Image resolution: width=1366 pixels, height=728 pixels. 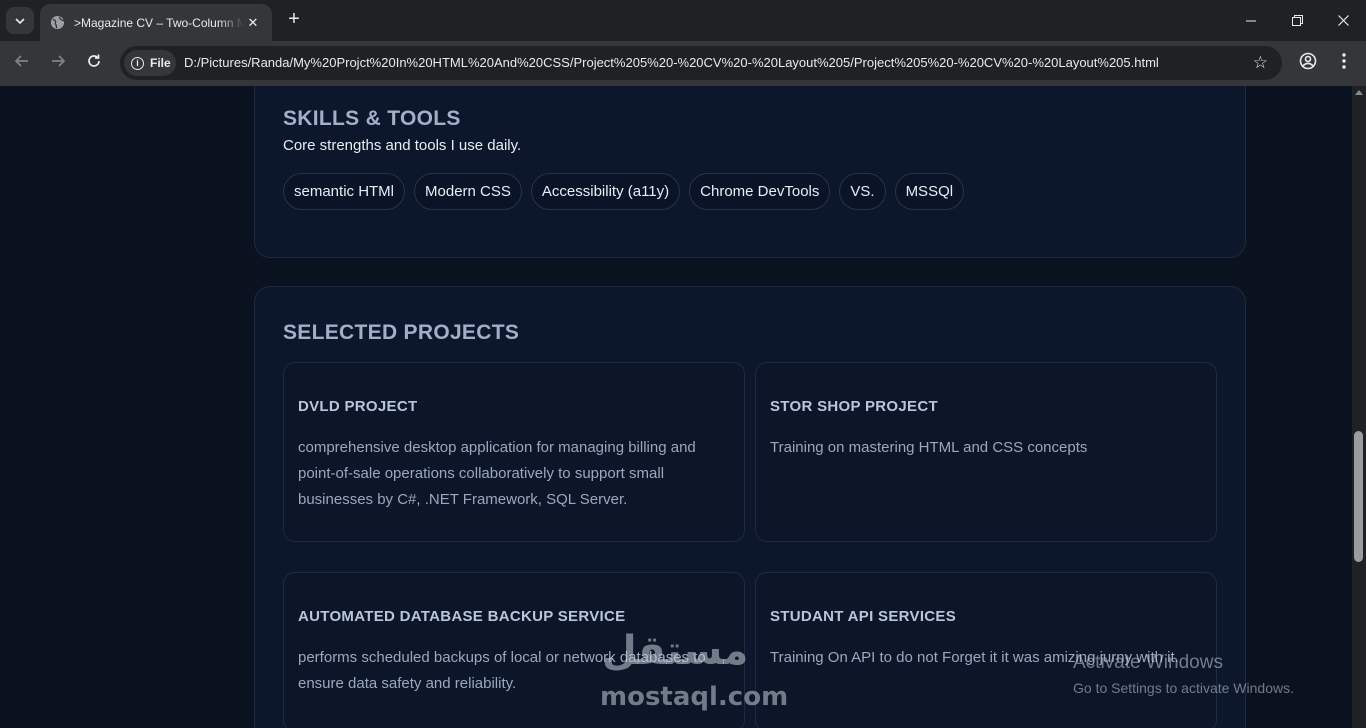 What do you see at coordinates (137, 63) in the screenshot?
I see `info-icon: i` at bounding box center [137, 63].